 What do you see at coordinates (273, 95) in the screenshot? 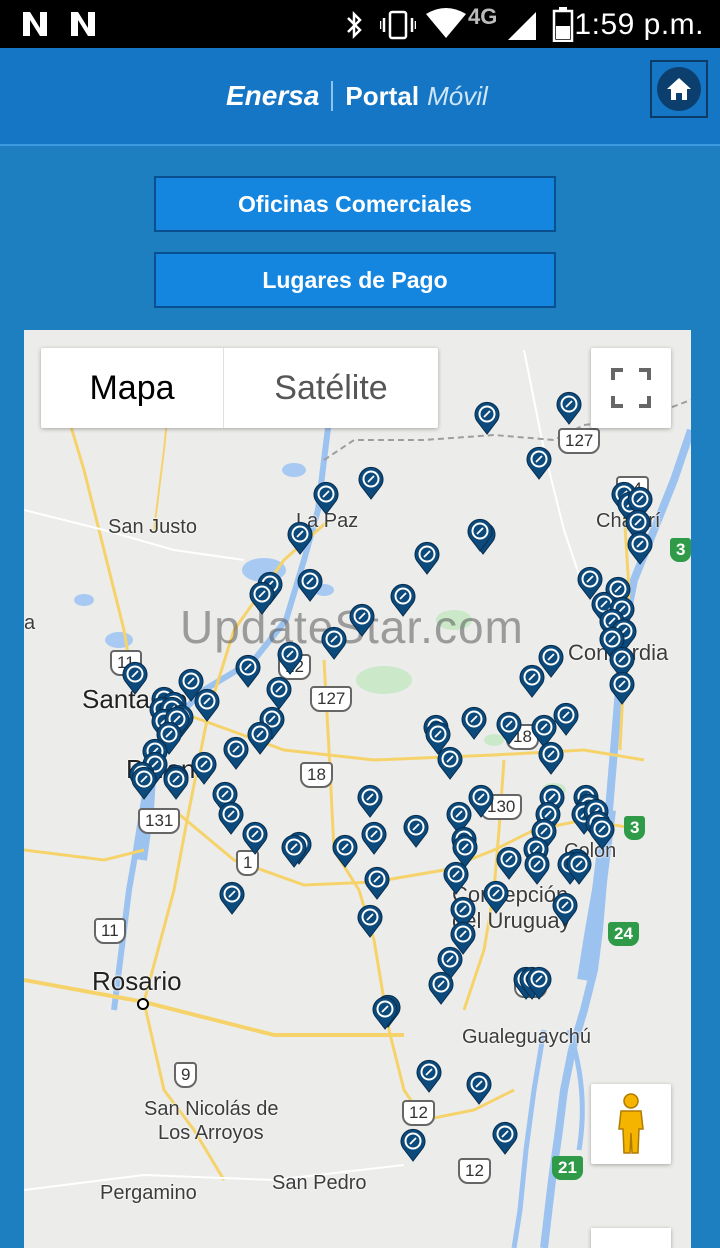
I see `brand-name: Enersa` at bounding box center [273, 95].